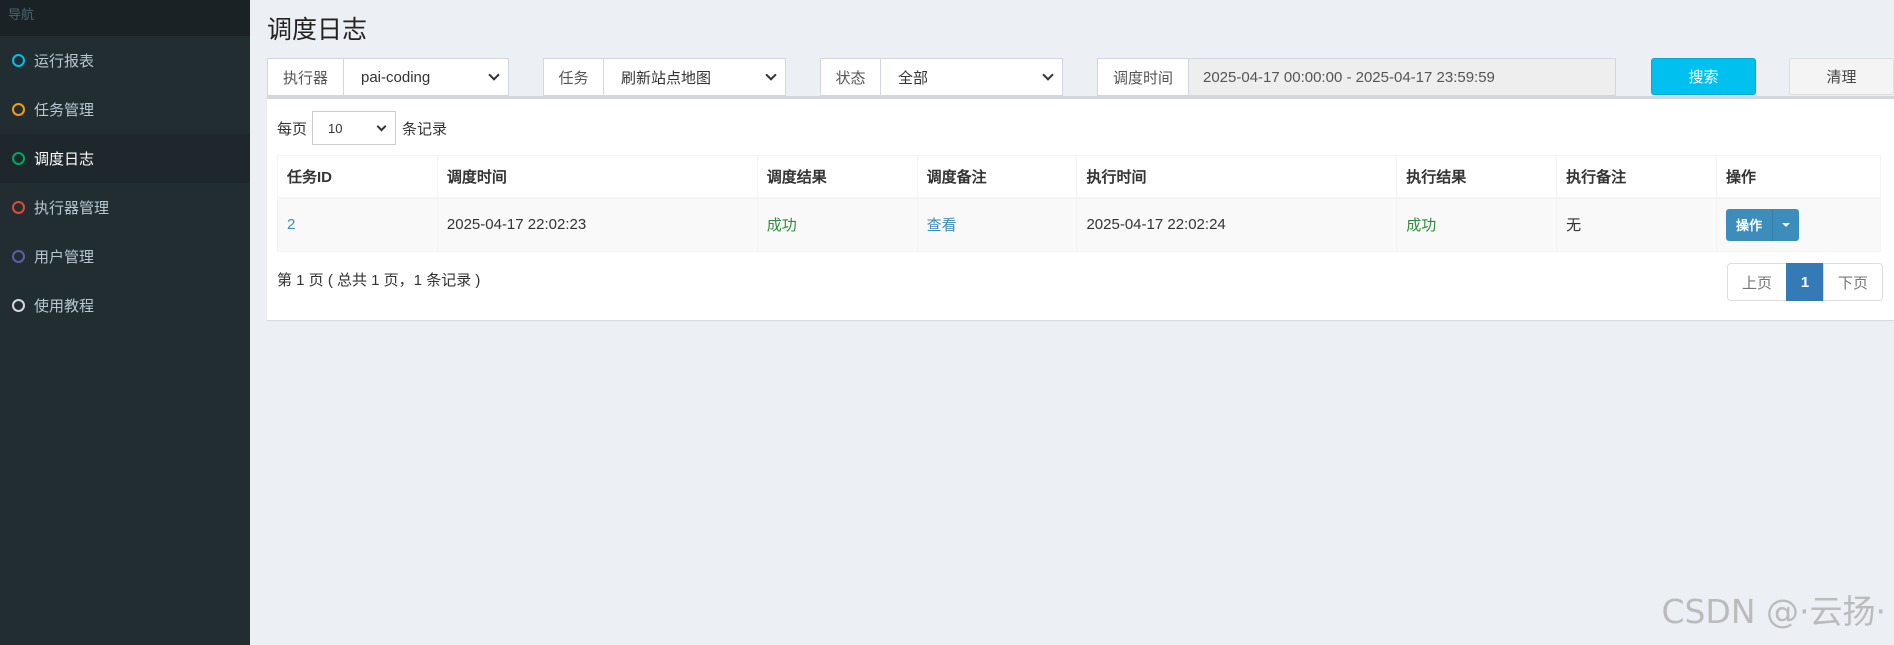 The width and height of the screenshot is (1894, 645). Describe the element at coordinates (913, 78) in the screenshot. I see `status-select-value: 全部` at that location.